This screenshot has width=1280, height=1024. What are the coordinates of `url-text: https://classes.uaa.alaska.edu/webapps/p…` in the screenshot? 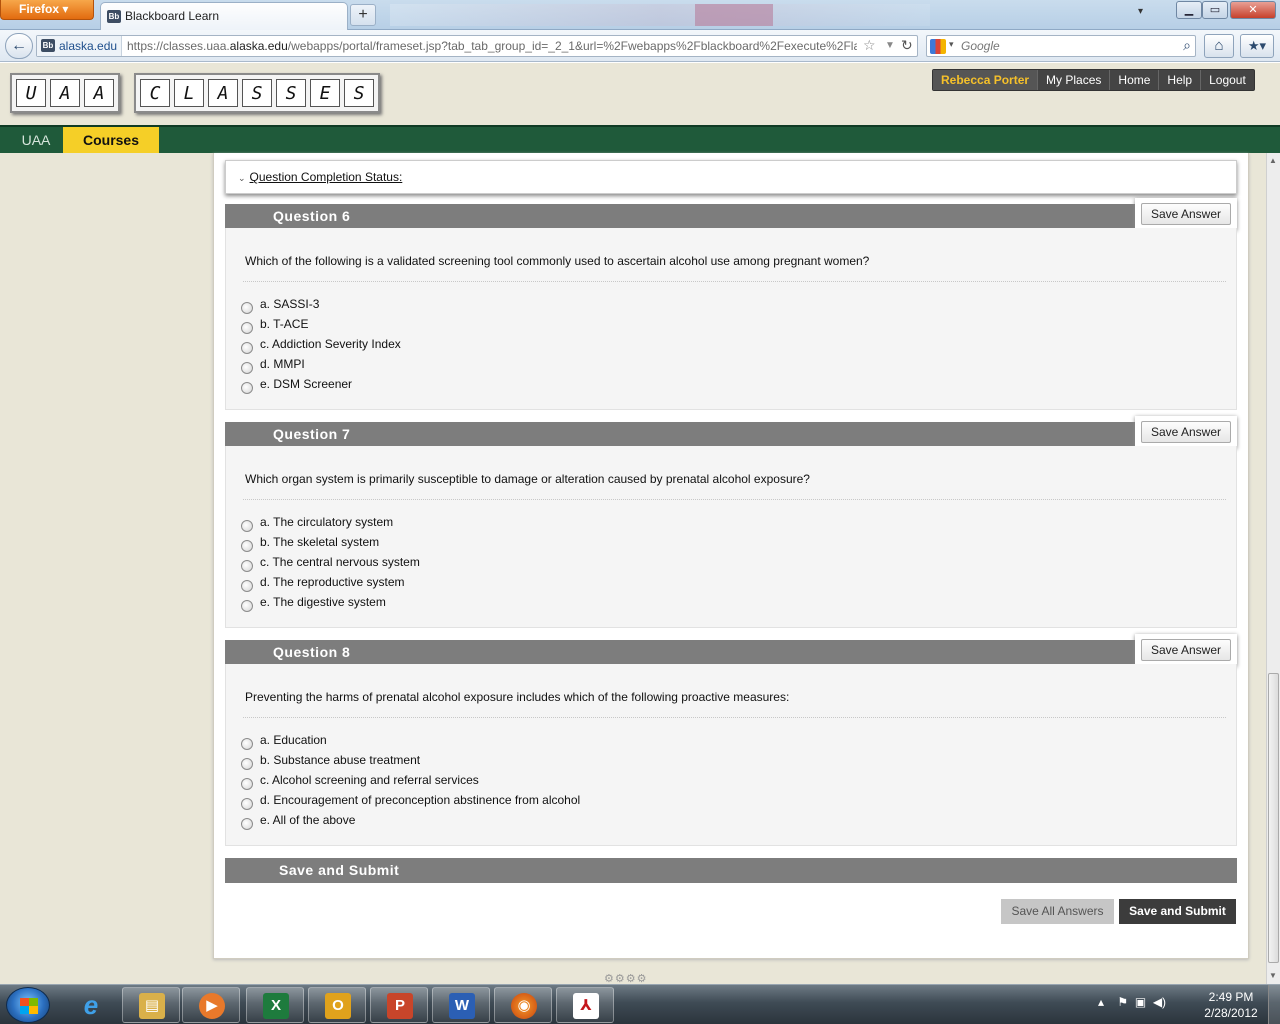 It's located at (492, 46).